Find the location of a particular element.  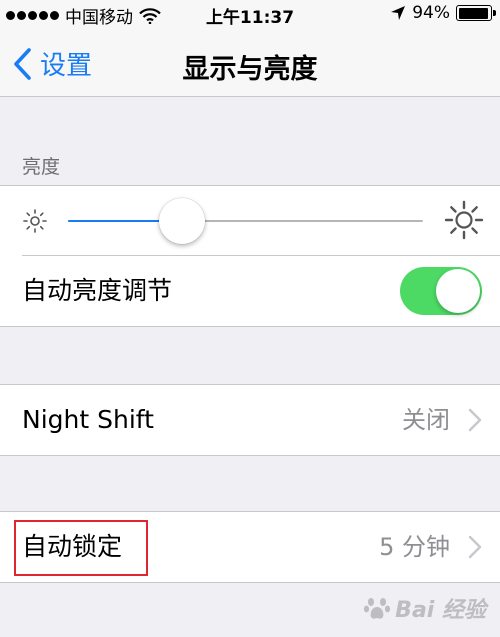

night-shift-row: Night Shift 关闭 is located at coordinates (250, 420).